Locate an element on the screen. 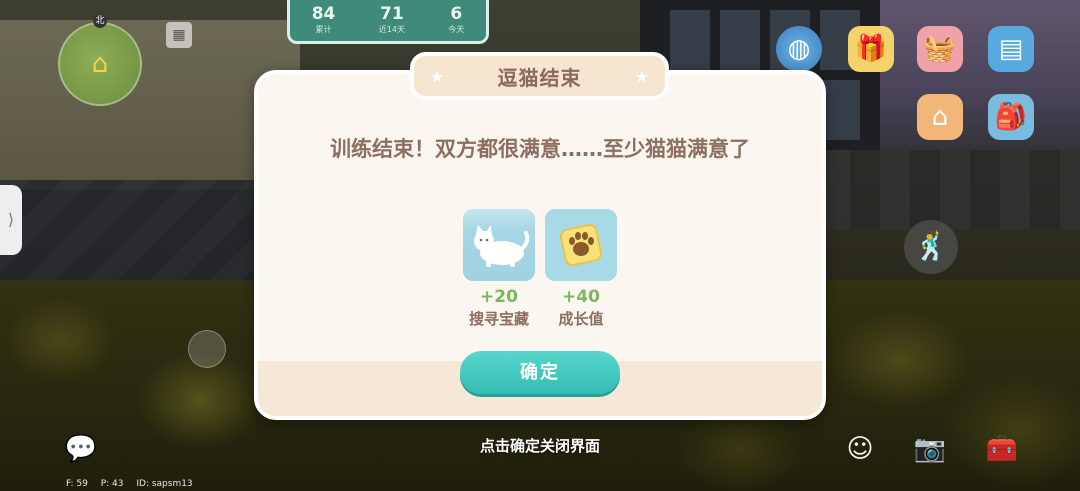 This screenshot has width=1080, height=491. debug-fps: F: 59 is located at coordinates (77, 484).